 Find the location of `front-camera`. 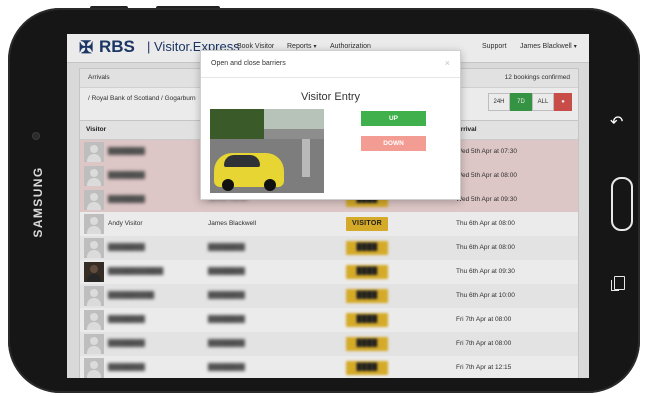

front-camera is located at coordinates (36, 136).